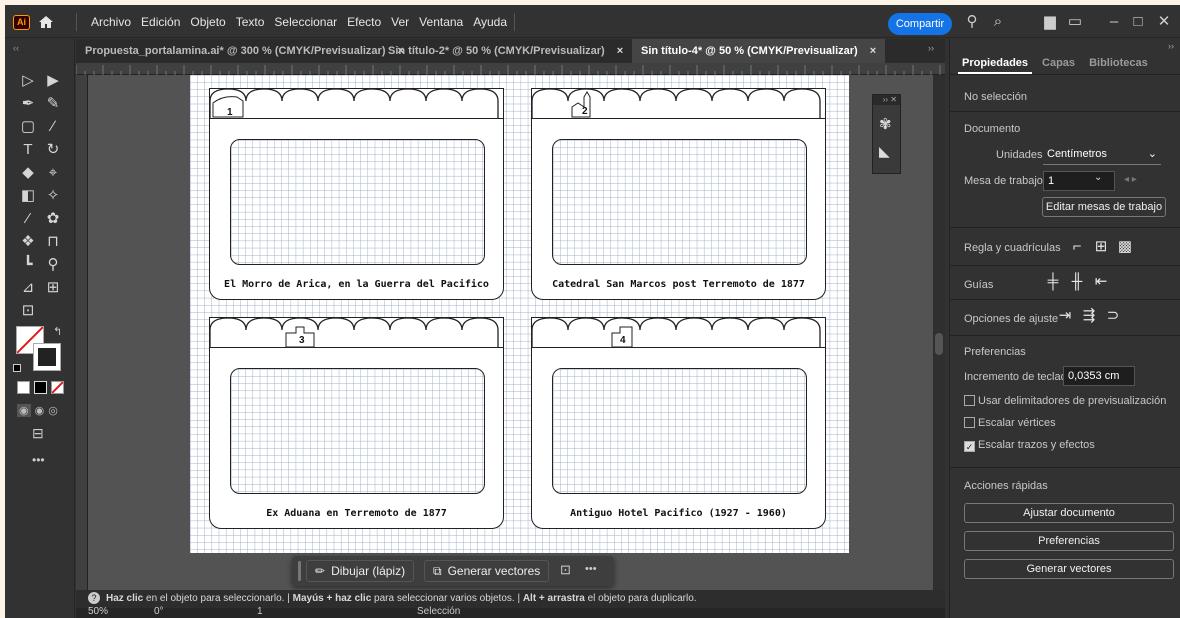 The width and height of the screenshot is (1180, 618). I want to click on change-screen-mode-icon: ⊟, so click(38, 433).